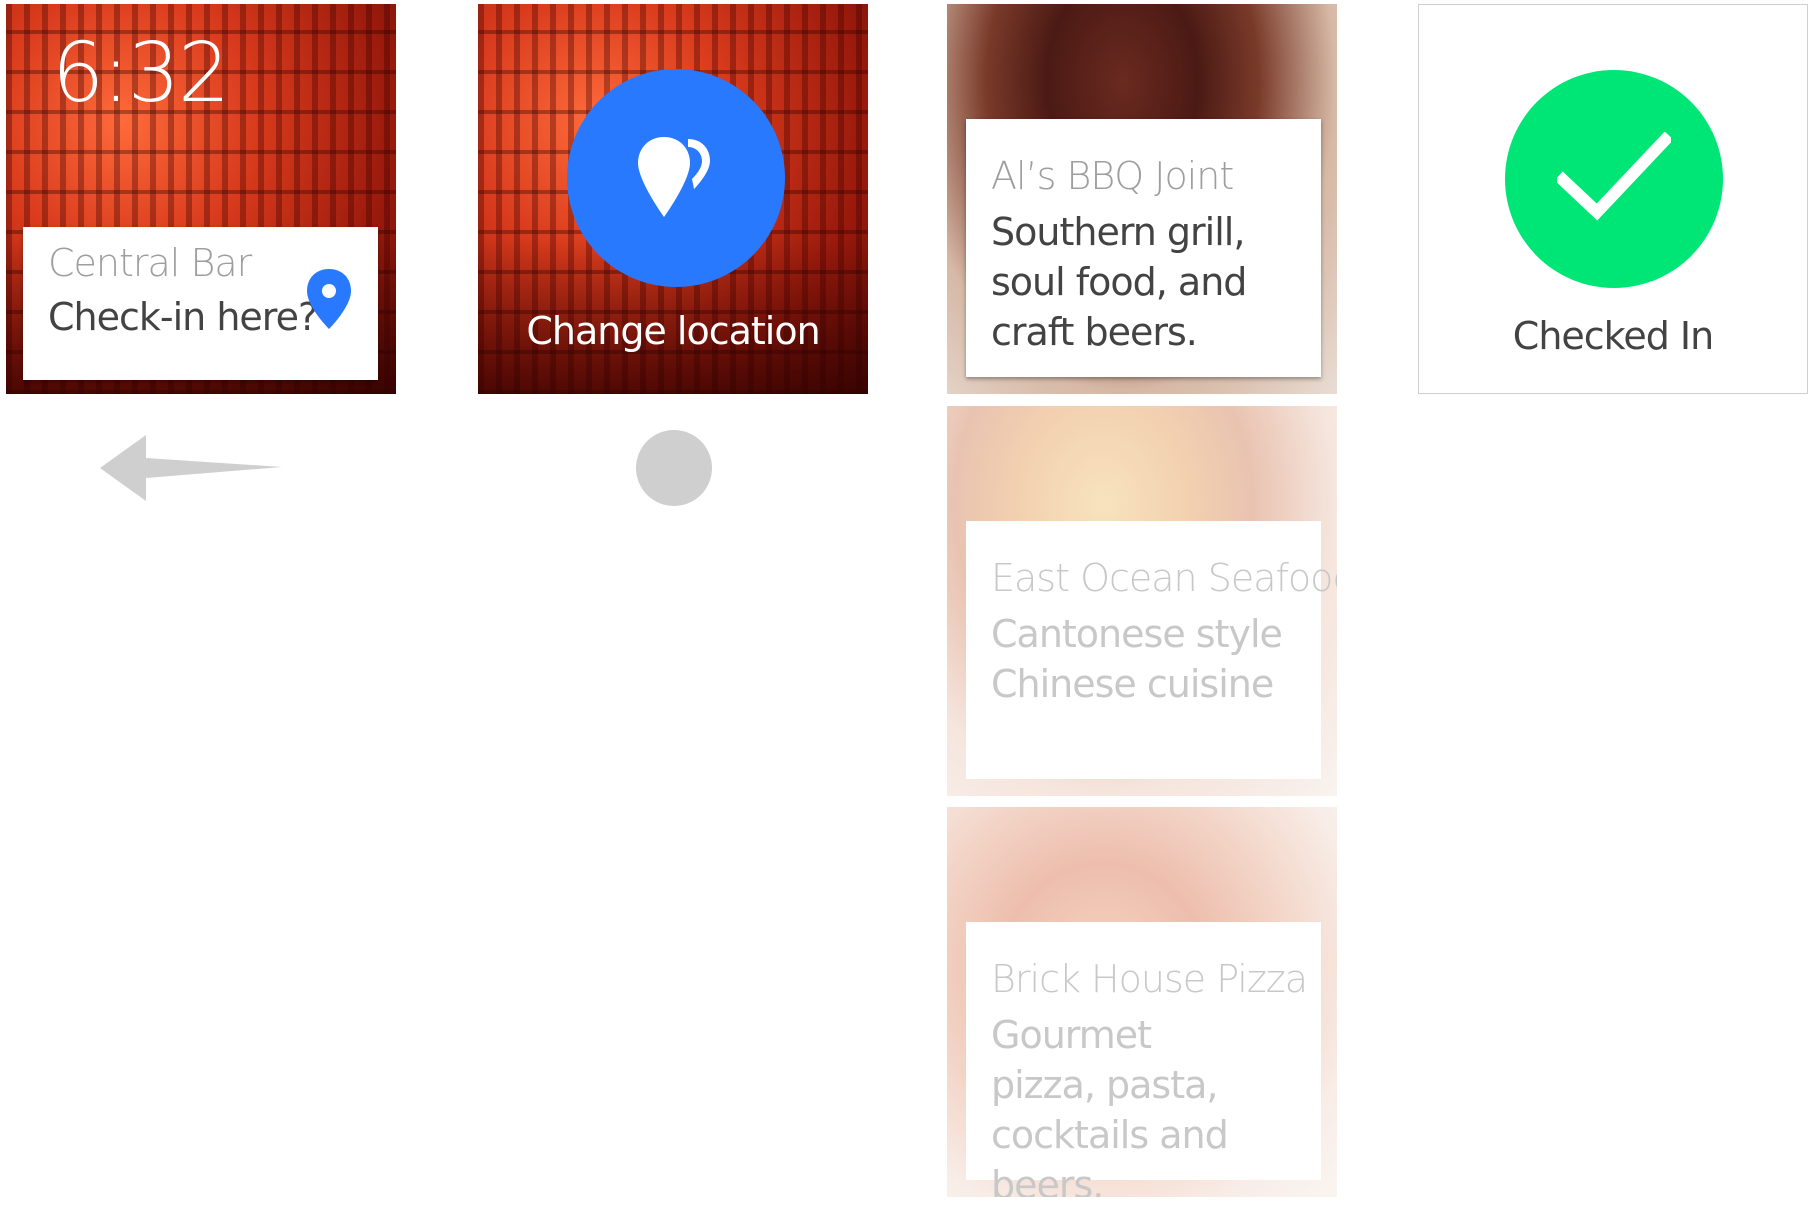  I want to click on change-location-button, so click(676, 178).